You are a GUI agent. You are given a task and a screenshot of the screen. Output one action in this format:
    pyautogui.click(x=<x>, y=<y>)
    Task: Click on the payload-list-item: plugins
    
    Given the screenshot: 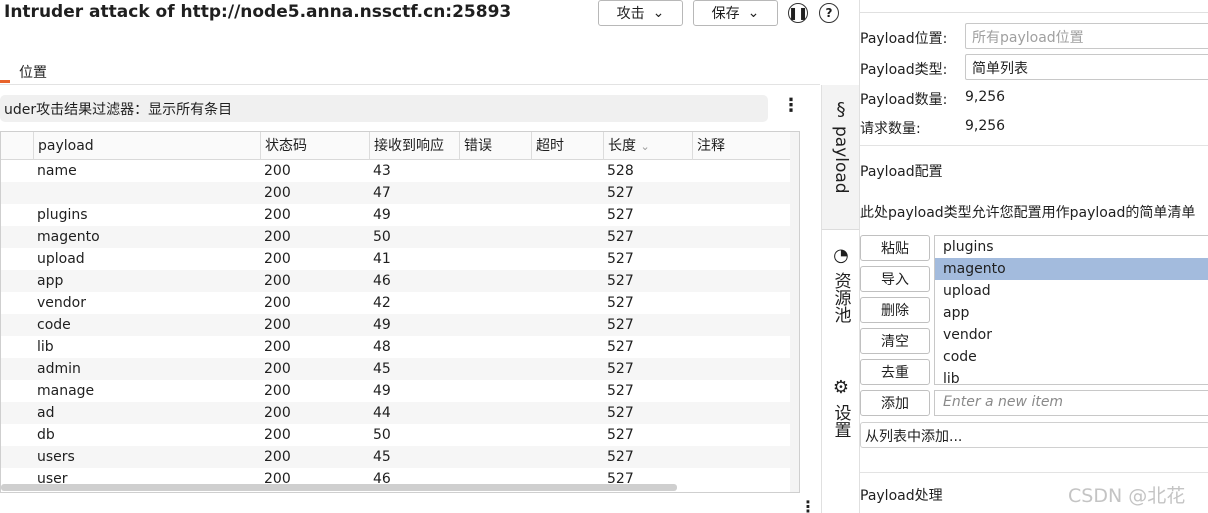 What is the action you would take?
    pyautogui.click(x=1071, y=247)
    